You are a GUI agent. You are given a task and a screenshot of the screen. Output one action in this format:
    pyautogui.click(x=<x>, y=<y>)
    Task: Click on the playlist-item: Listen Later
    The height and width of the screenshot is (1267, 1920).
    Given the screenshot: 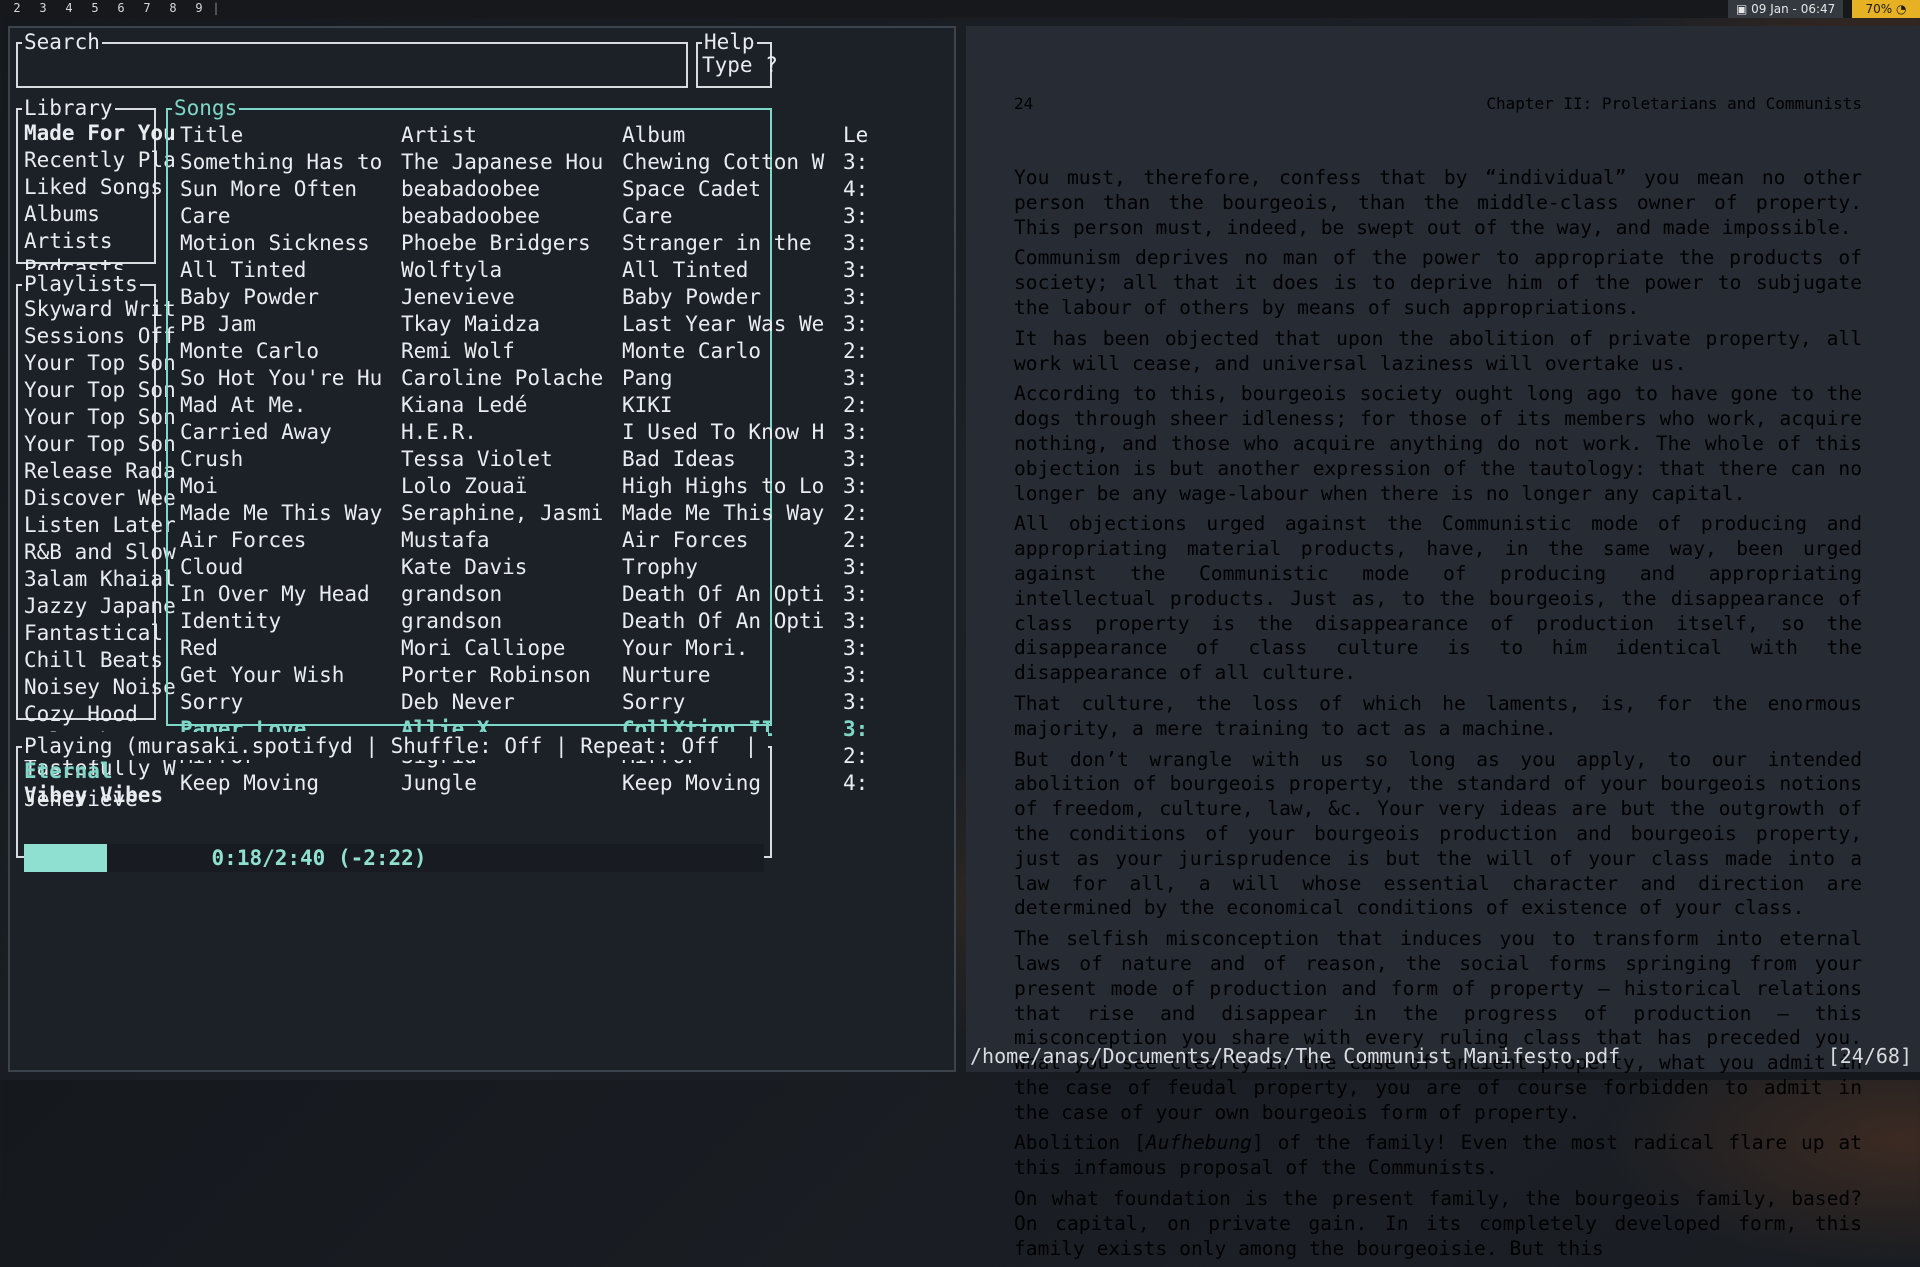 What is the action you would take?
    pyautogui.click(x=100, y=525)
    